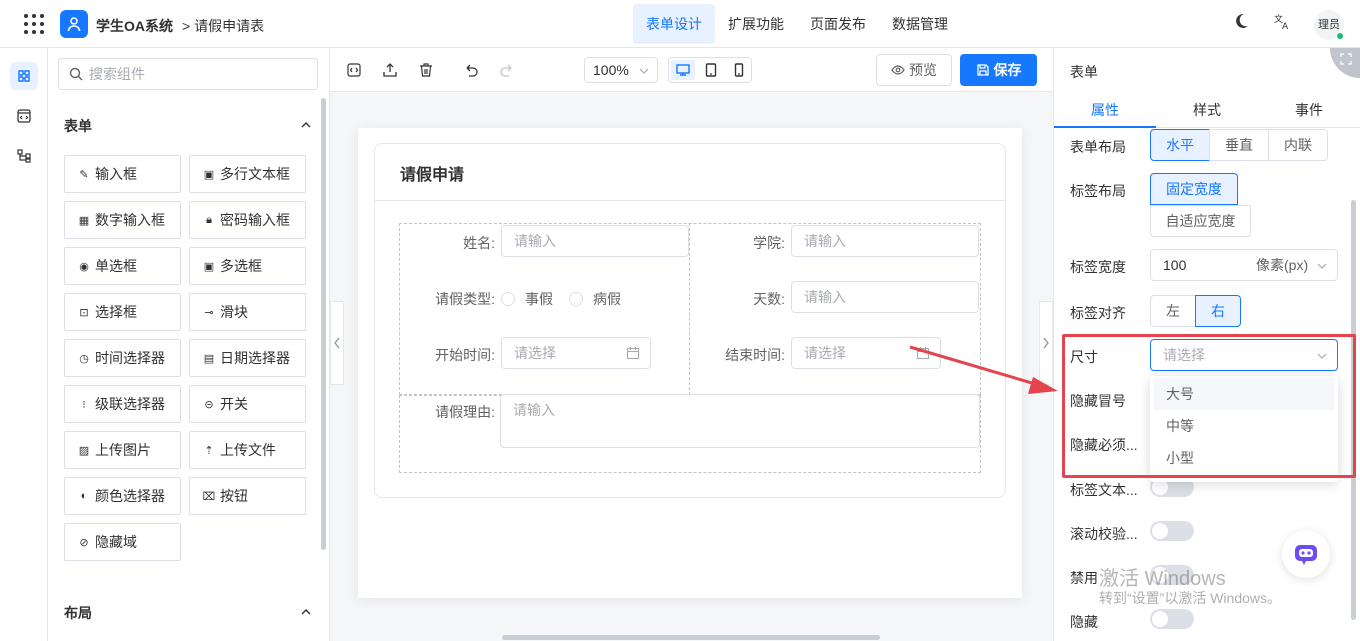 This screenshot has height=641, width=1360. What do you see at coordinates (983, 369) in the screenshot?
I see `annotation-arrow` at bounding box center [983, 369].